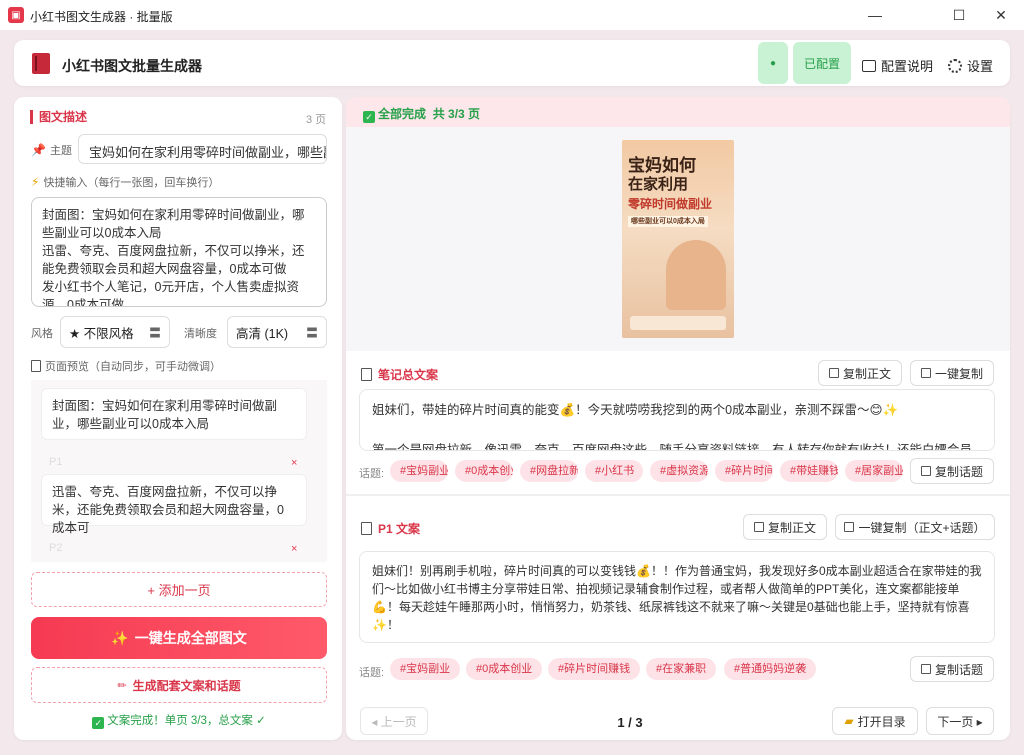 The image size is (1024, 755). Describe the element at coordinates (186, 685) in the screenshot. I see `generate-copy-label: 生成配套文案和话题` at that location.